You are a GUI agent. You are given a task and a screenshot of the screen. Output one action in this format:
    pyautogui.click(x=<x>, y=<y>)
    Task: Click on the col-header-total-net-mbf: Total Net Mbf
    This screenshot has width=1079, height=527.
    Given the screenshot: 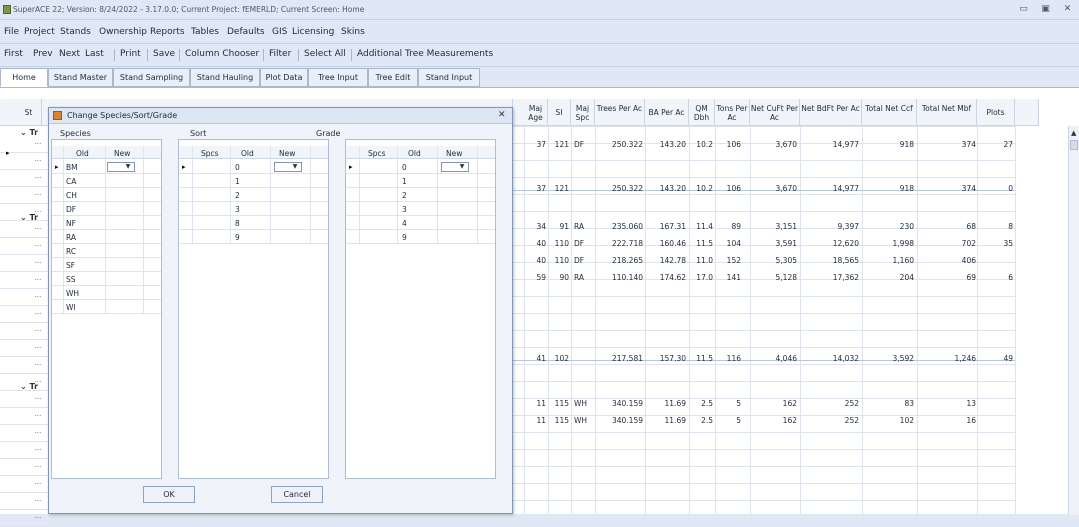 What is the action you would take?
    pyautogui.click(x=947, y=112)
    